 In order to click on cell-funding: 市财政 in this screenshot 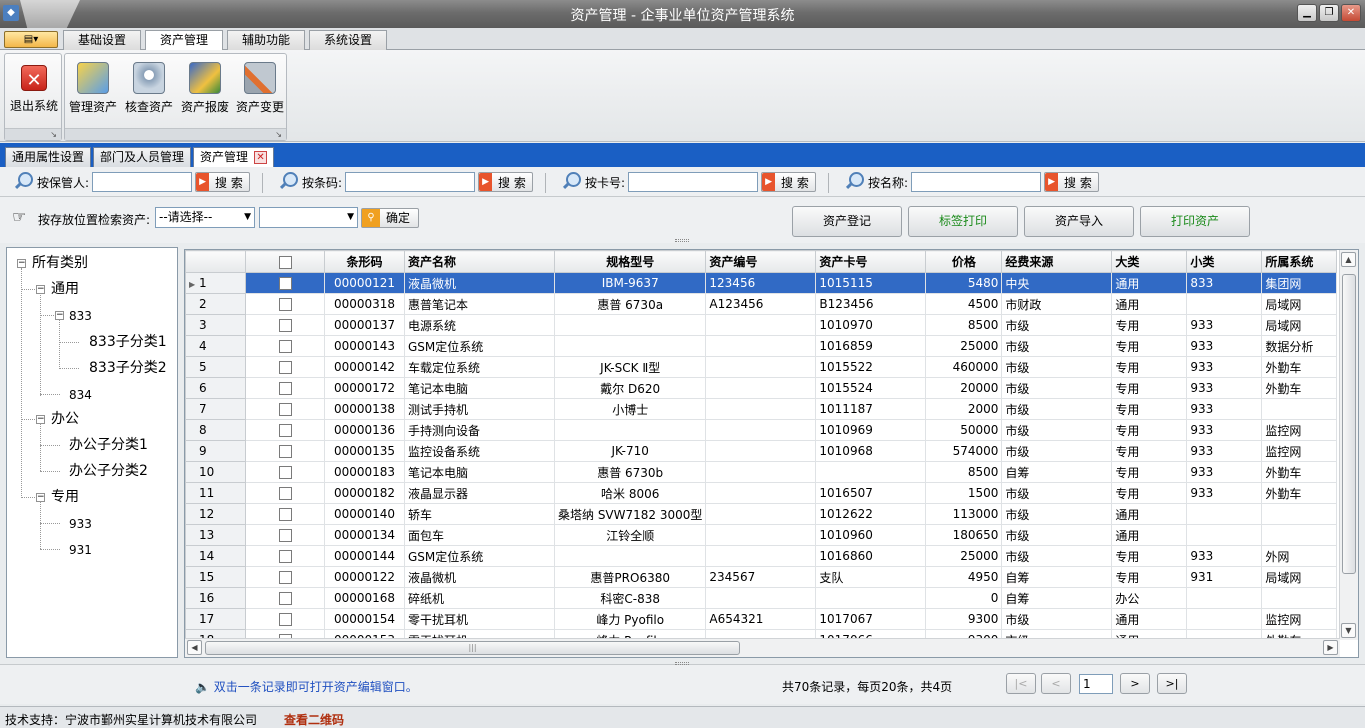, I will do `click(1057, 304)`.